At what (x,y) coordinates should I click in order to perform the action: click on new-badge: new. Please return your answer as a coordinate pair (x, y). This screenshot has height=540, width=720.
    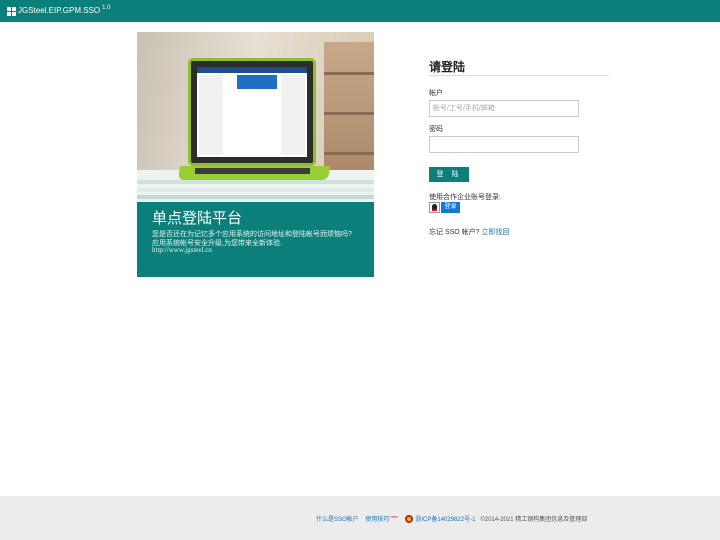
    Looking at the image, I should click on (394, 516).